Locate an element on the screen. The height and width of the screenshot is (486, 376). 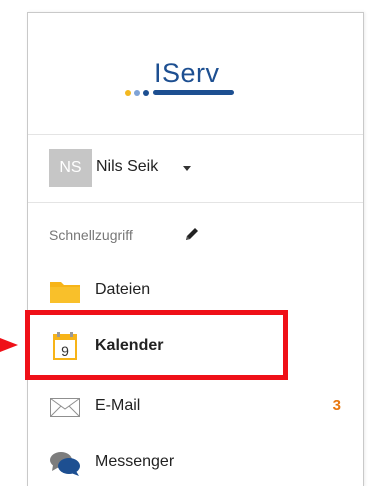
envelope-icon is located at coordinates (65, 407).